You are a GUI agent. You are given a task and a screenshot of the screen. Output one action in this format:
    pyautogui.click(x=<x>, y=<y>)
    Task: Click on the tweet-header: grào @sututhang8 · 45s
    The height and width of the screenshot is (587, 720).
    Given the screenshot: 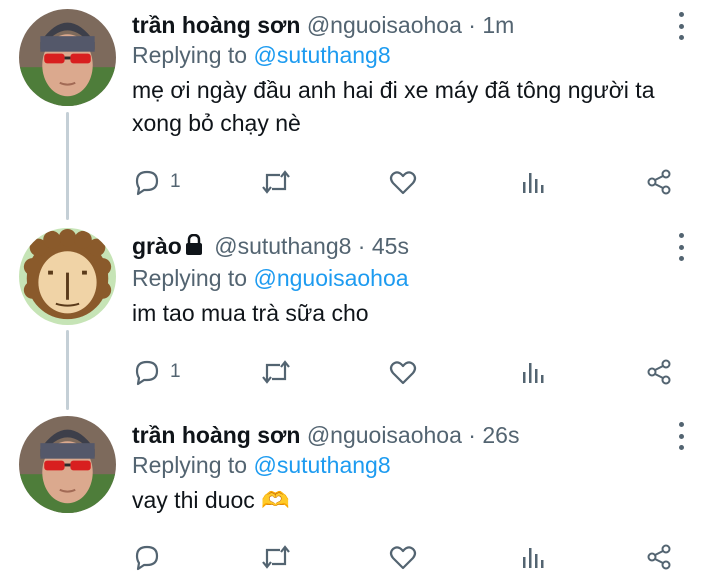 What is the action you would take?
    pyautogui.click(x=406, y=247)
    